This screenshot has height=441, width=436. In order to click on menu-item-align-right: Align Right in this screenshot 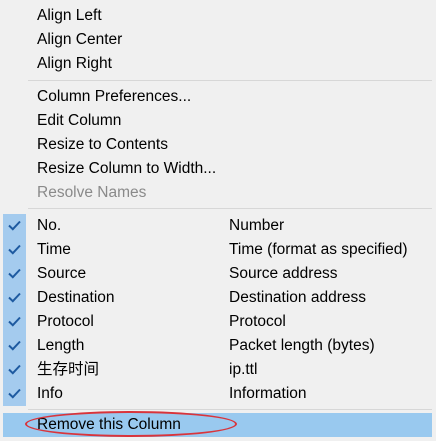, I will do `click(216, 64)`.